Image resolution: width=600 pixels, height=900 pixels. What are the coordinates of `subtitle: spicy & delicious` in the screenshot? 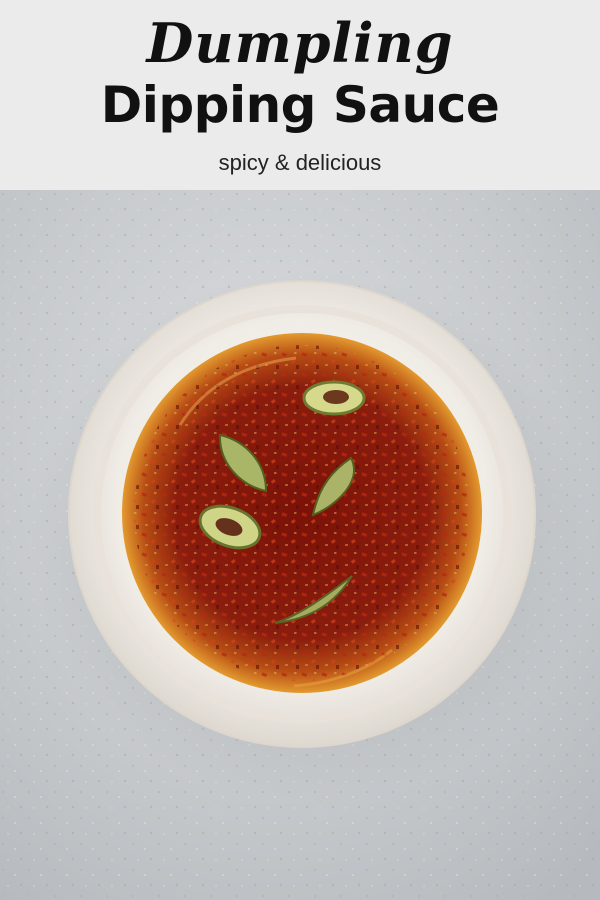 It's located at (300, 162).